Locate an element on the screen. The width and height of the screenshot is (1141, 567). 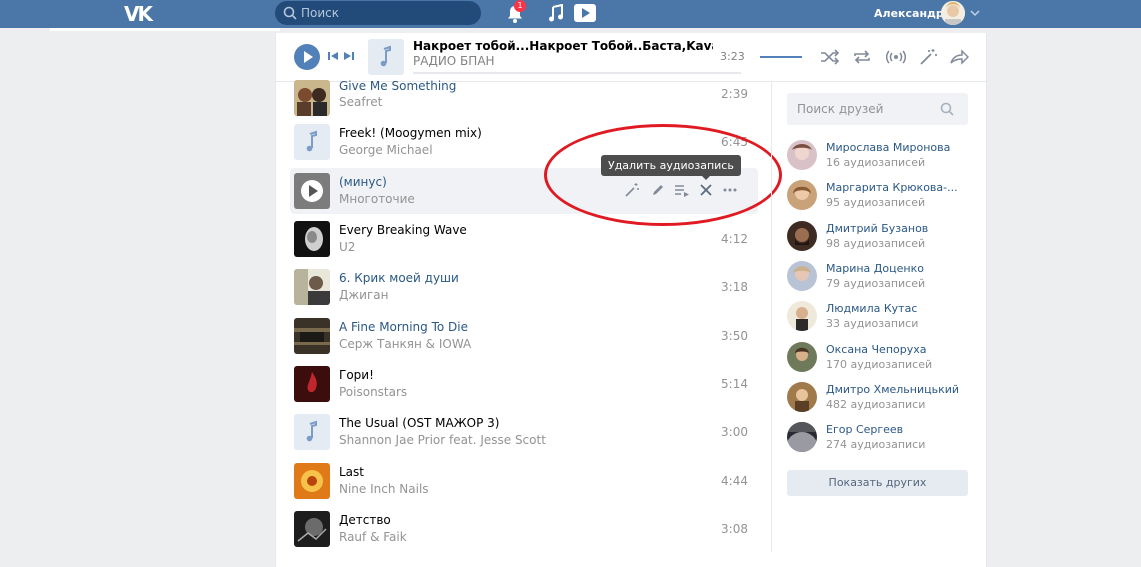
chevron-down-icon is located at coordinates (975, 13).